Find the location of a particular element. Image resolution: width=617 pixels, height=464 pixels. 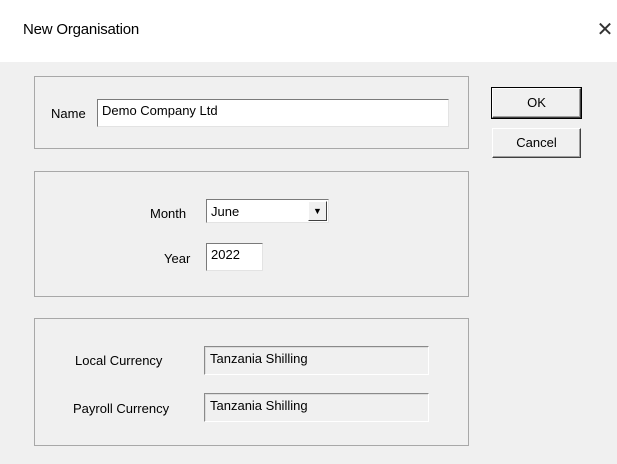

local-currency-field: Tanzania Shilling is located at coordinates (316, 360).